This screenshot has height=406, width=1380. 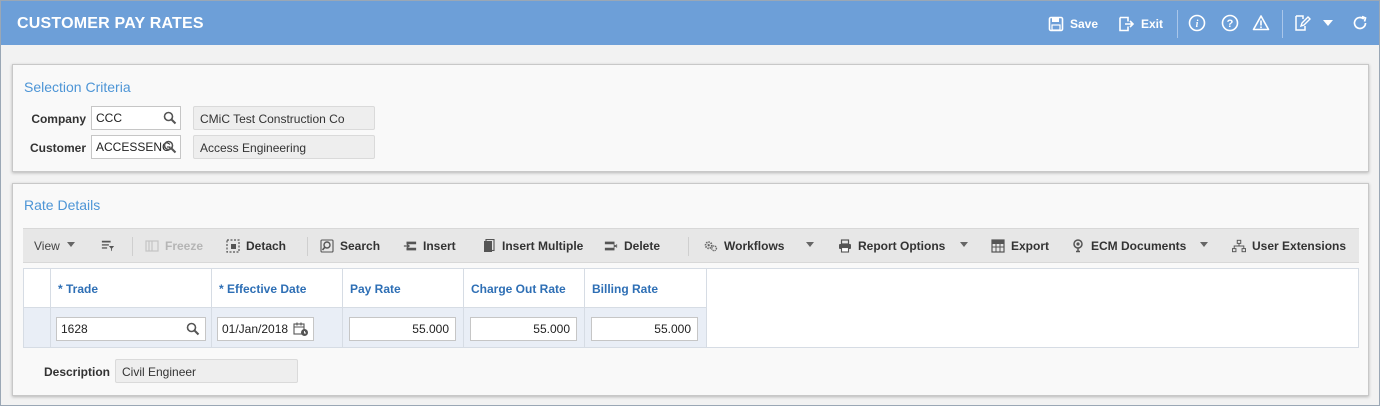 What do you see at coordinates (327, 246) in the screenshot?
I see `search-icon` at bounding box center [327, 246].